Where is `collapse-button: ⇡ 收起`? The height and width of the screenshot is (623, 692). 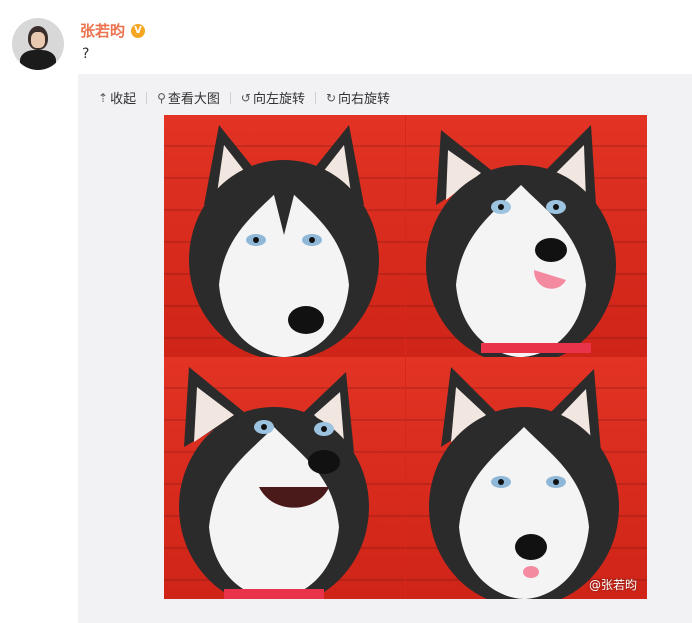 collapse-button: ⇡ 收起 is located at coordinates (117, 98).